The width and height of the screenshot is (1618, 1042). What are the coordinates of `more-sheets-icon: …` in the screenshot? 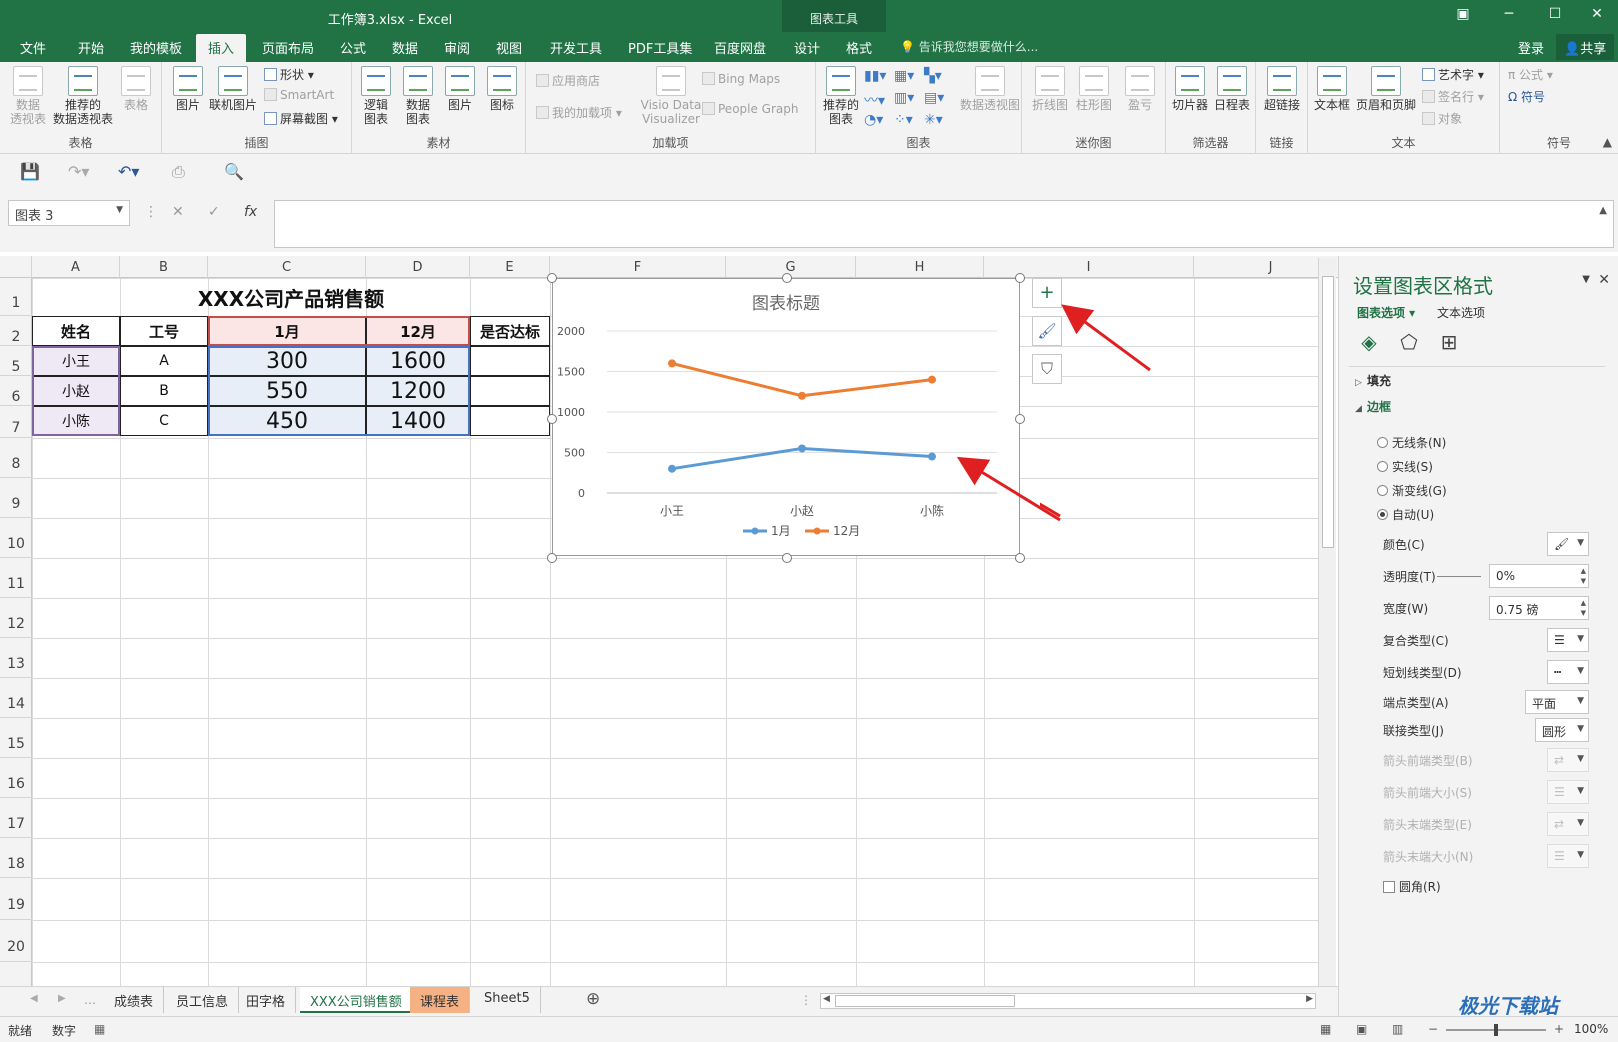 It's located at (90, 1000).